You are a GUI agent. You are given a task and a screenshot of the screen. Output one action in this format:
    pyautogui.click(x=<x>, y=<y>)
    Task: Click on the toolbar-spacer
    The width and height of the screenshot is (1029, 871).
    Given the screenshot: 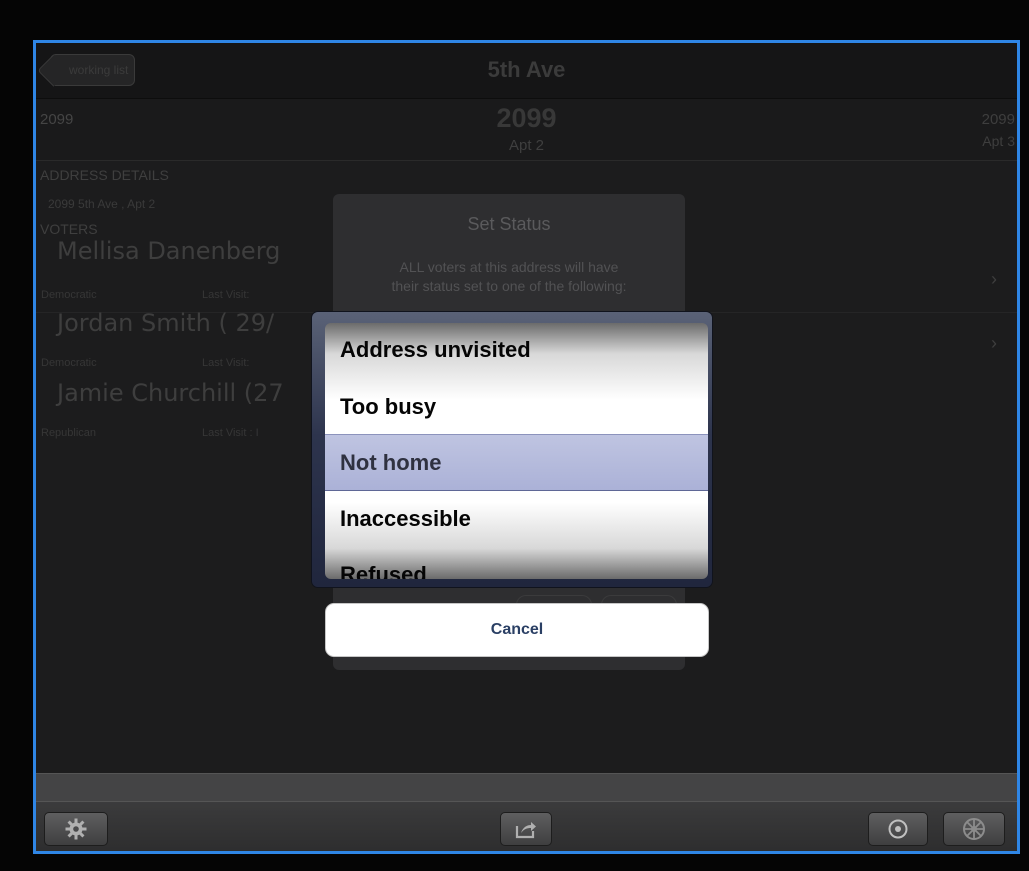 What is the action you would take?
    pyautogui.click(x=526, y=787)
    